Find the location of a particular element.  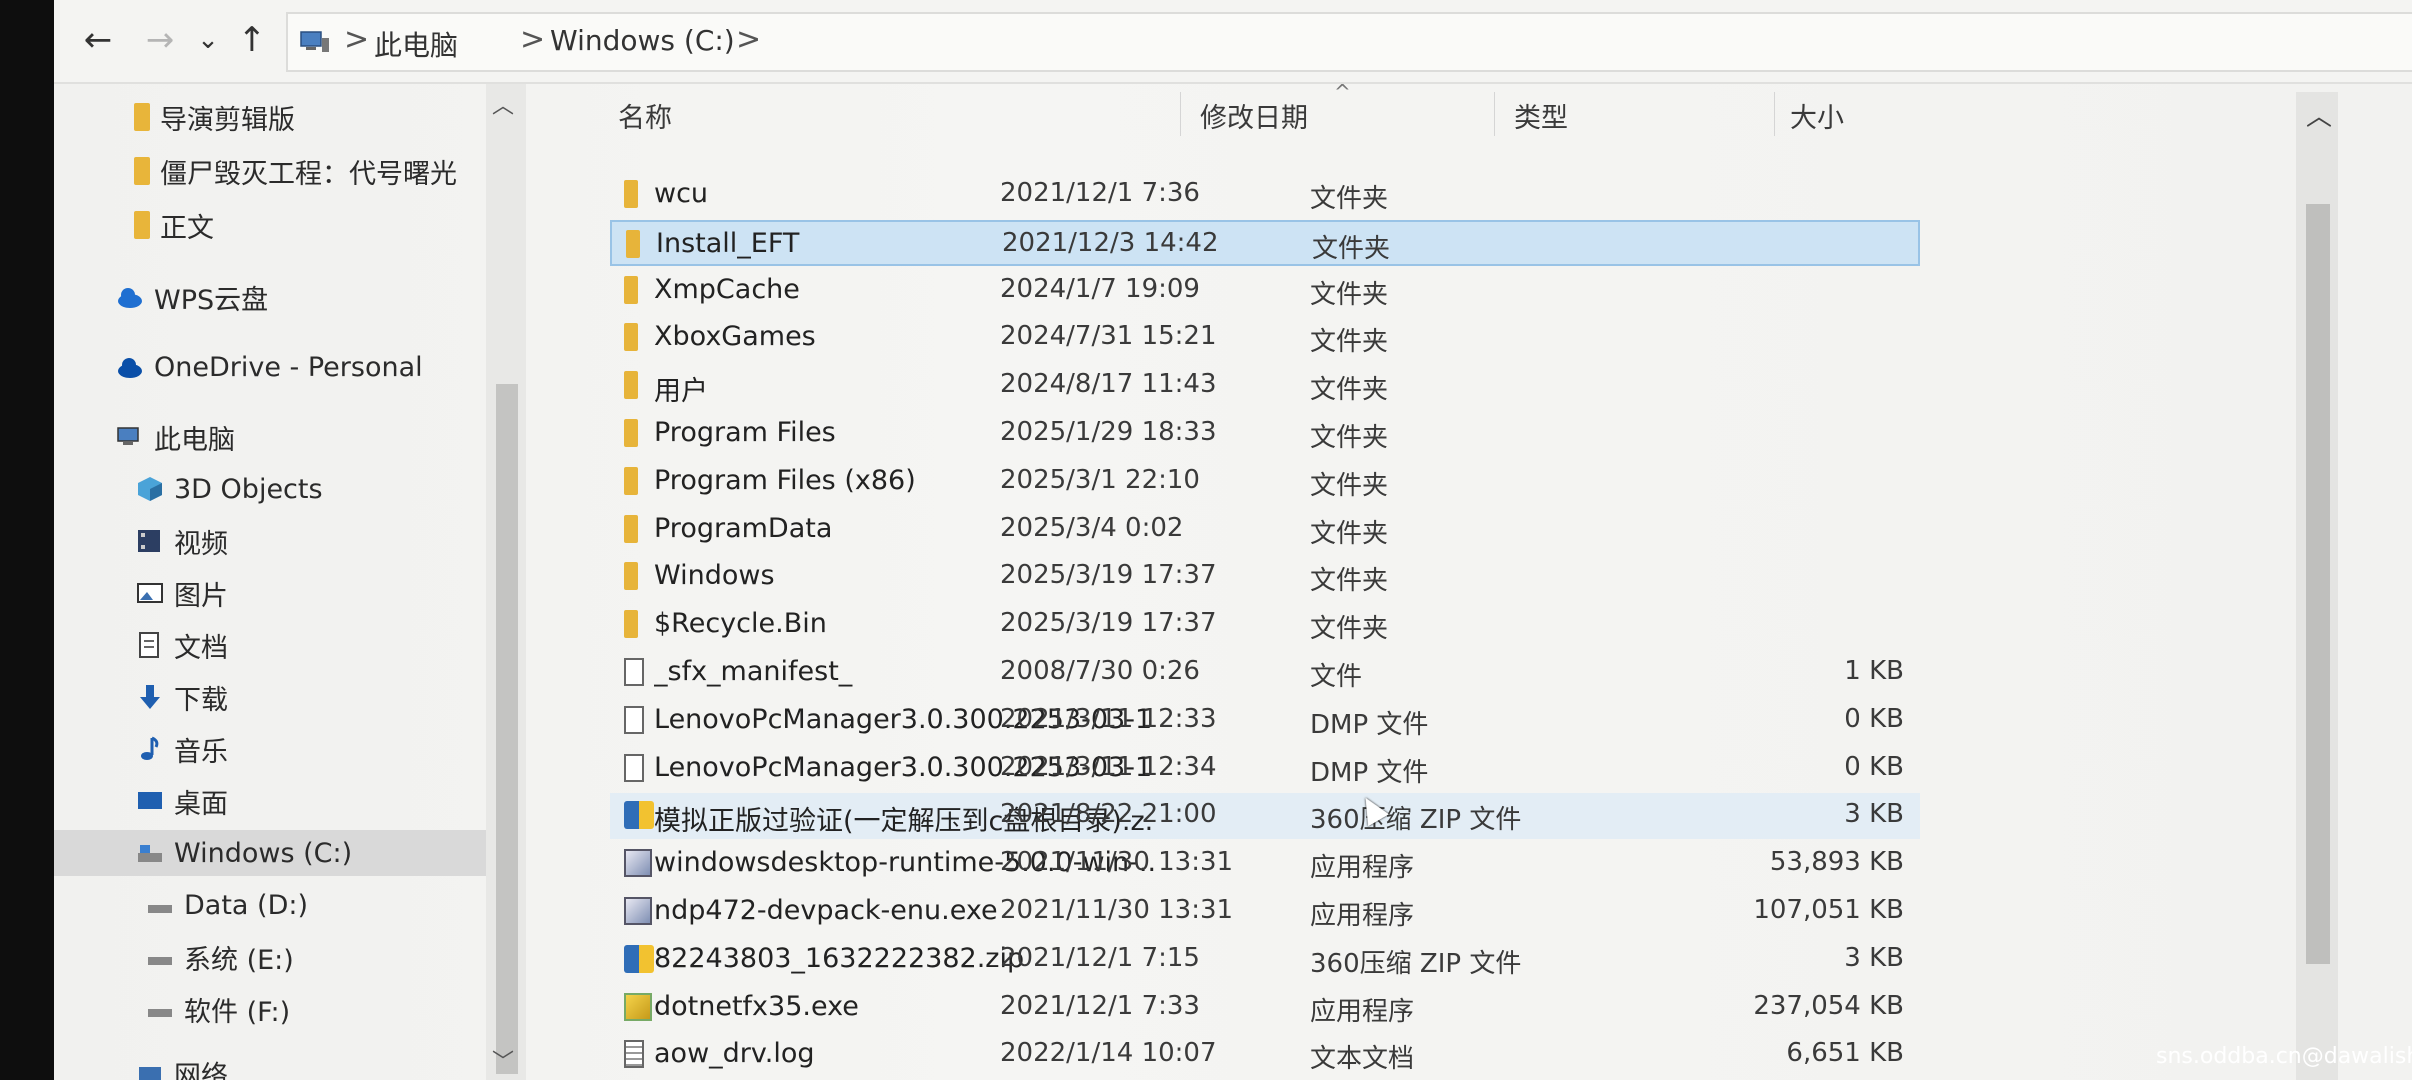

file-date: 2024/7/31 15:21 is located at coordinates (1108, 336).